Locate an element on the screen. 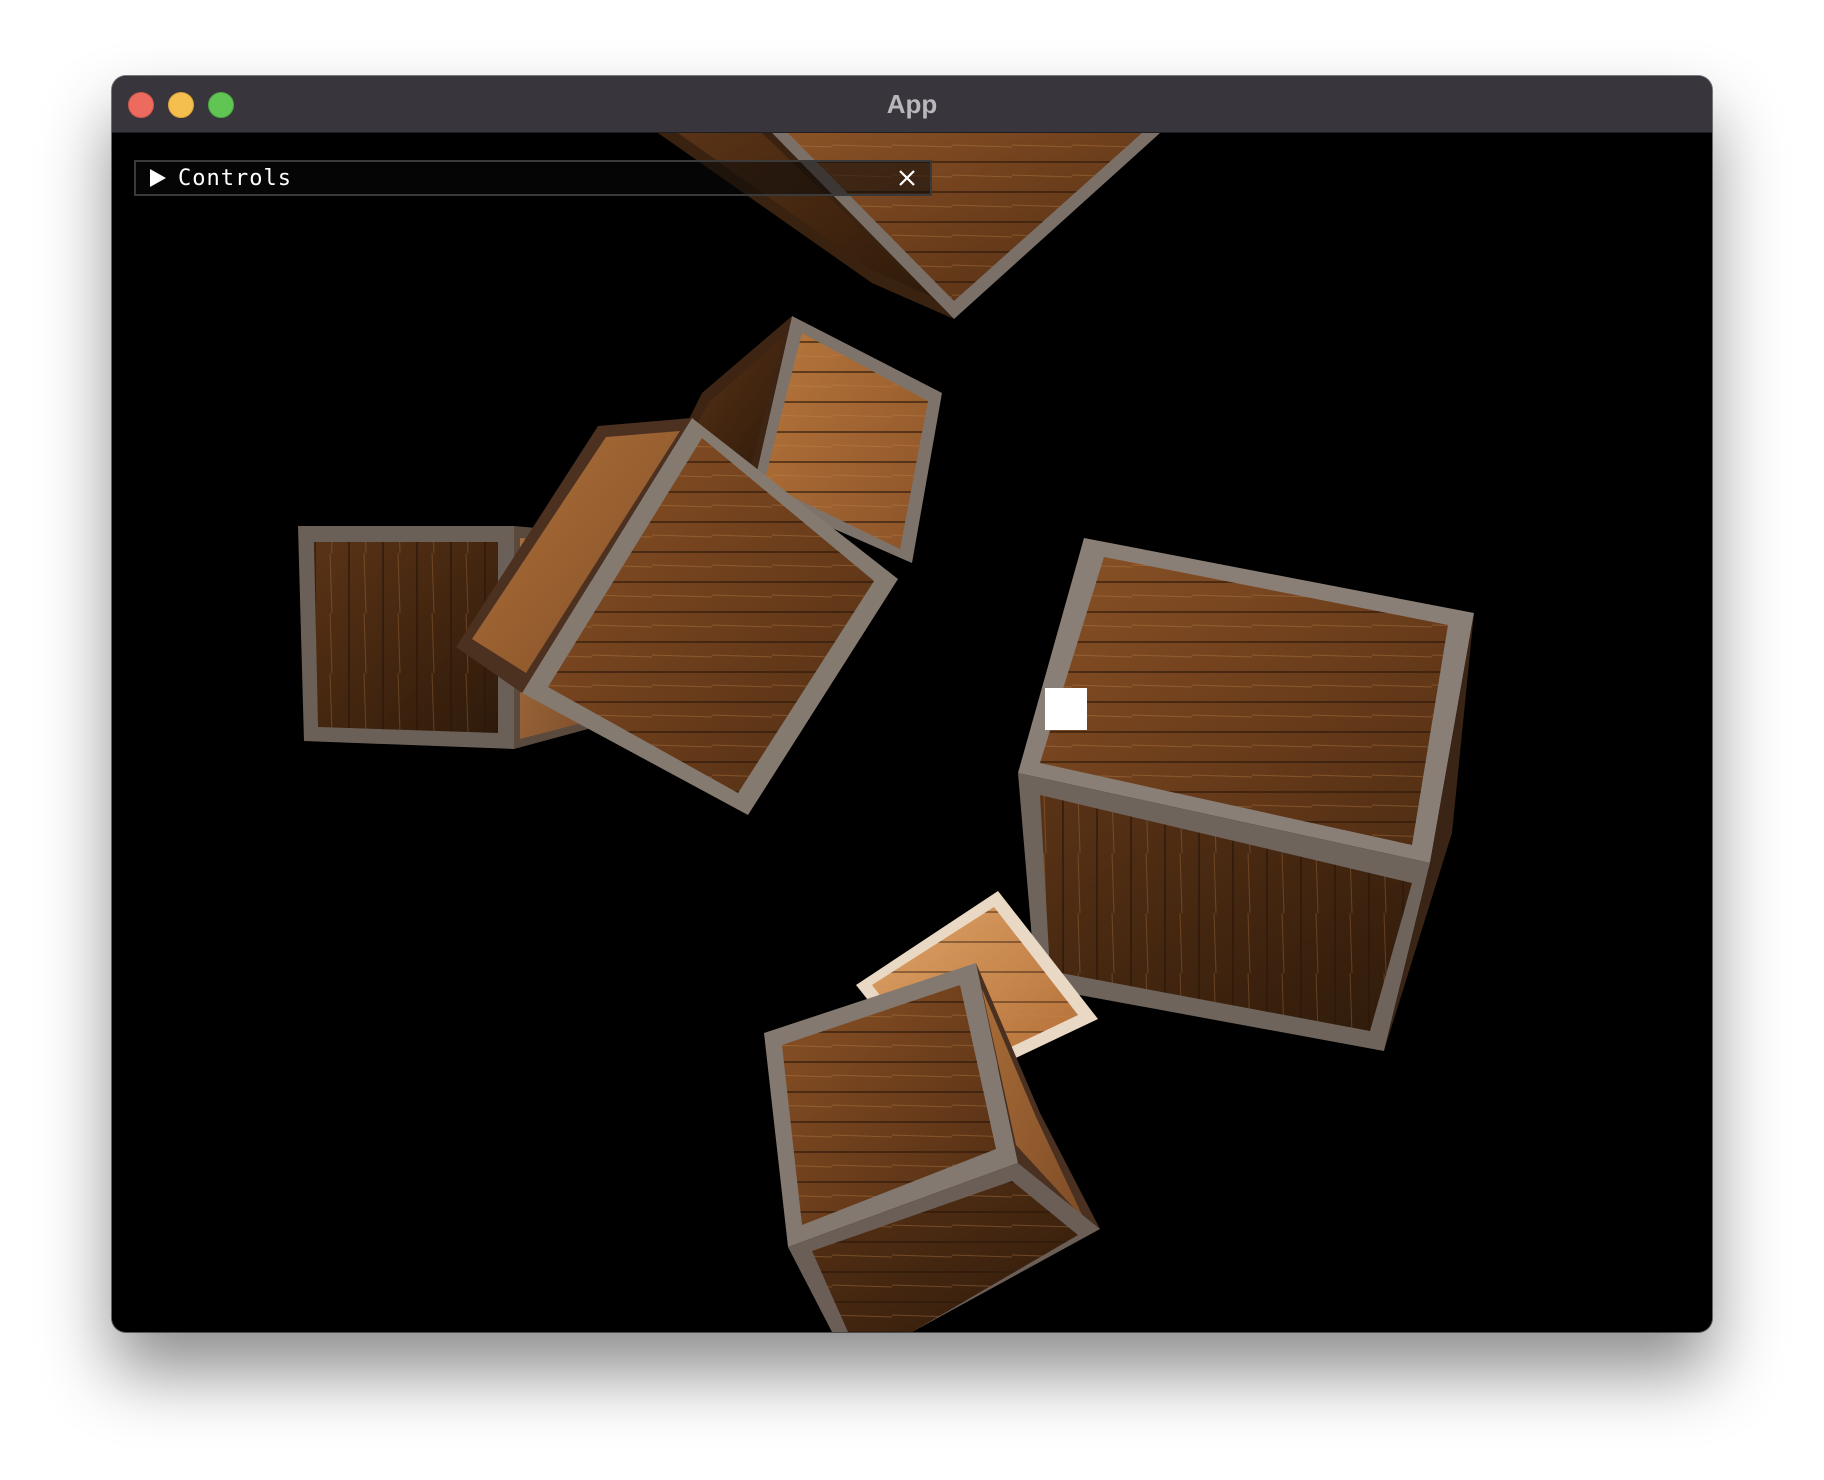 This screenshot has height=1480, width=1824. light-source-marker is located at coordinates (1066, 709).